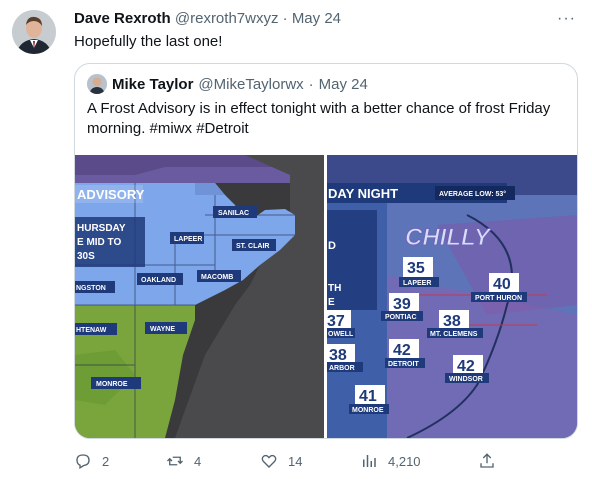 Image resolution: width=592 pixels, height=479 pixels. What do you see at coordinates (252, 246) in the screenshot?
I see `county-label: ST. CLAIR` at bounding box center [252, 246].